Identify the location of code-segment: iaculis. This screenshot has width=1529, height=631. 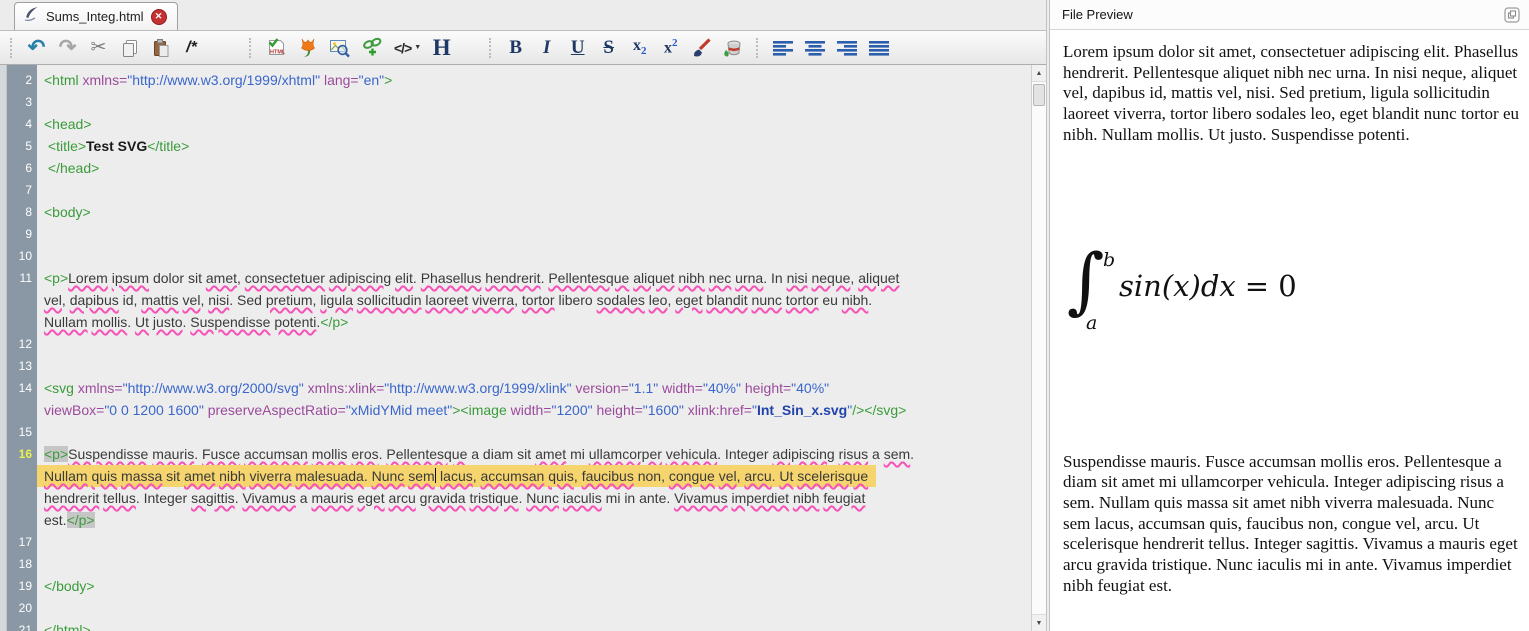
(582, 498).